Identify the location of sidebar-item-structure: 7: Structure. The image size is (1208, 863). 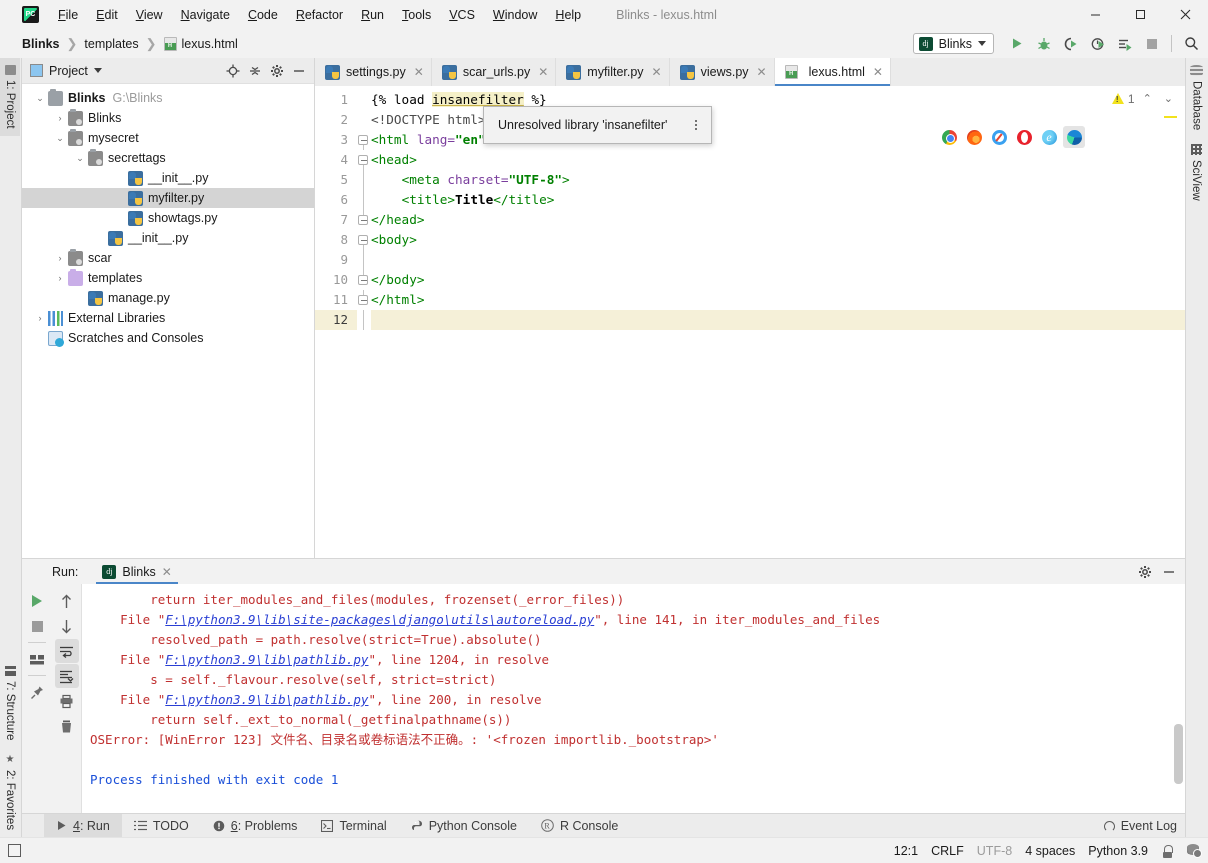
(10, 703).